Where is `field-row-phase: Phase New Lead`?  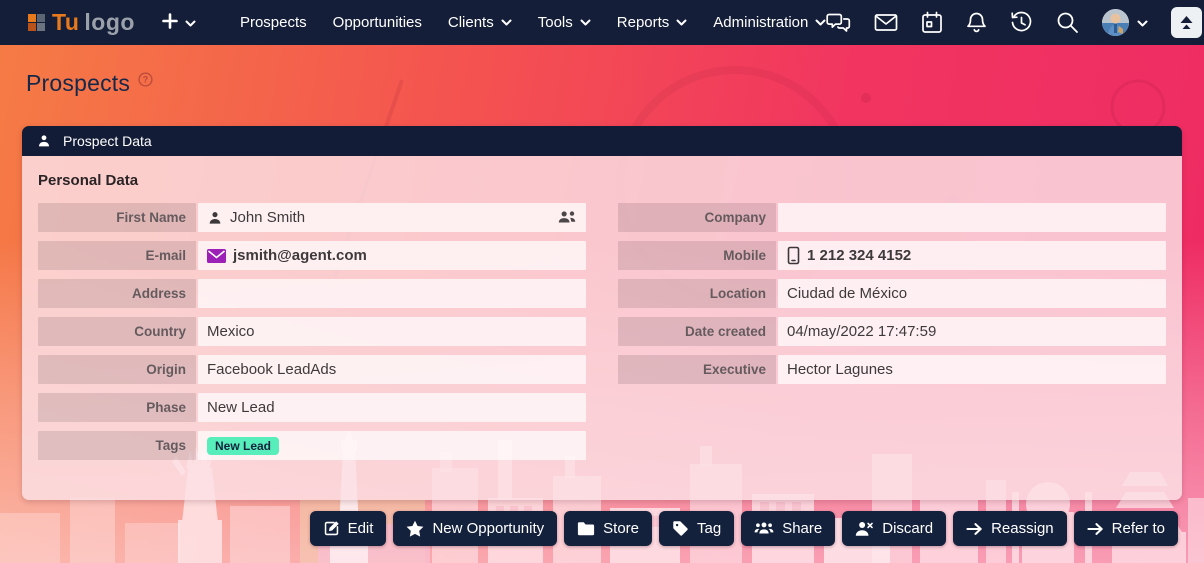
field-row-phase: Phase New Lead is located at coordinates (312, 407).